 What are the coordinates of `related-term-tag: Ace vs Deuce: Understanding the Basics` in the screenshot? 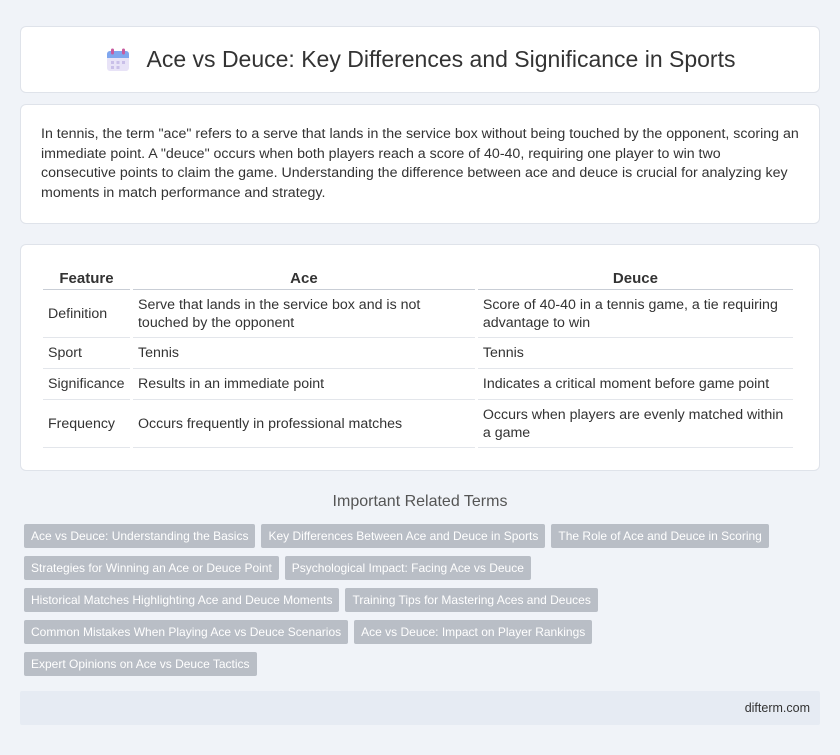 It's located at (140, 536).